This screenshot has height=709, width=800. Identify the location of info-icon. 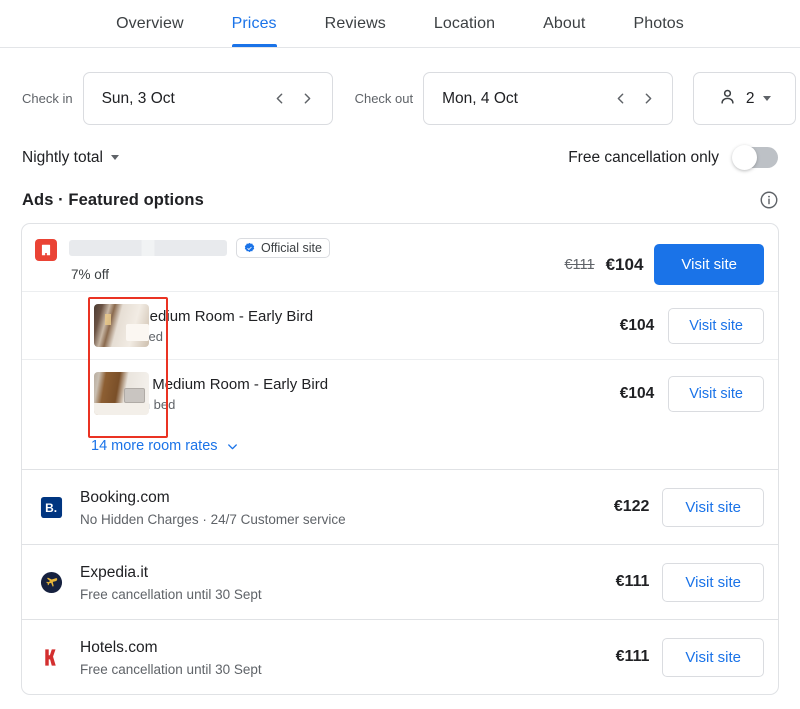
(769, 200).